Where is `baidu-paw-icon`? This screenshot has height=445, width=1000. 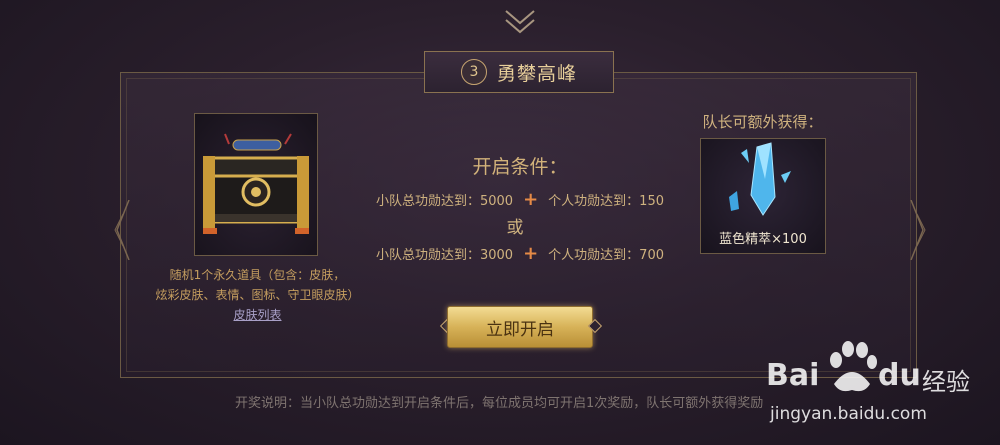
baidu-paw-icon is located at coordinates (853, 366).